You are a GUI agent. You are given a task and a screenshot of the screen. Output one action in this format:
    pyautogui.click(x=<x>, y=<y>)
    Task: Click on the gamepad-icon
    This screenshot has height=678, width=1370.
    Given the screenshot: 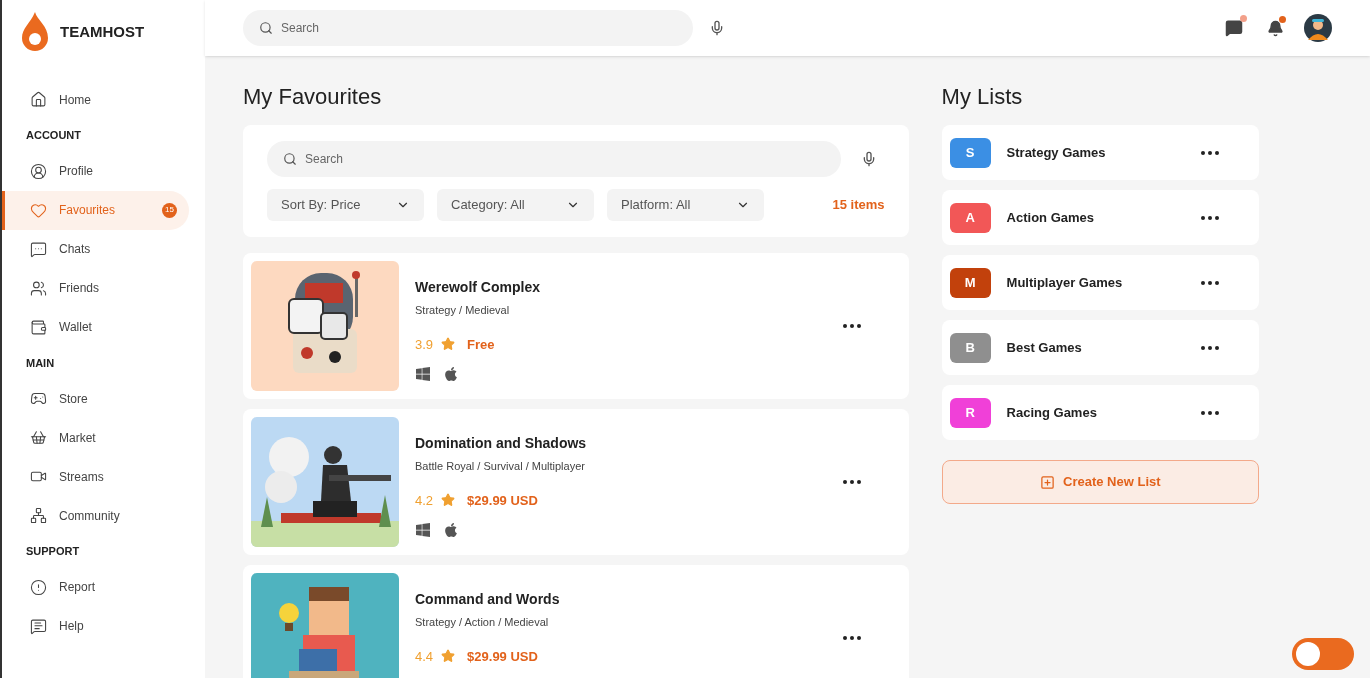 What is the action you would take?
    pyautogui.click(x=38, y=398)
    